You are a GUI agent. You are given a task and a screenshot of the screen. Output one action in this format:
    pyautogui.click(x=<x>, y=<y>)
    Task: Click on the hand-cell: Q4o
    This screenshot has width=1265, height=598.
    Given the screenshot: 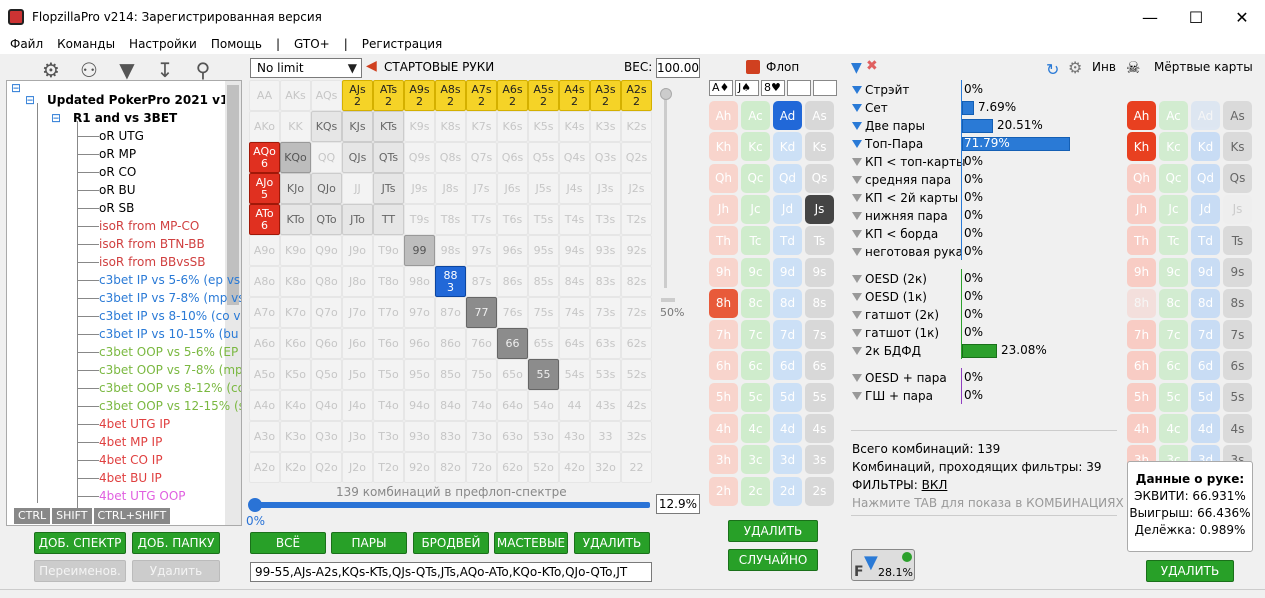 What is the action you would take?
    pyautogui.click(x=326, y=405)
    